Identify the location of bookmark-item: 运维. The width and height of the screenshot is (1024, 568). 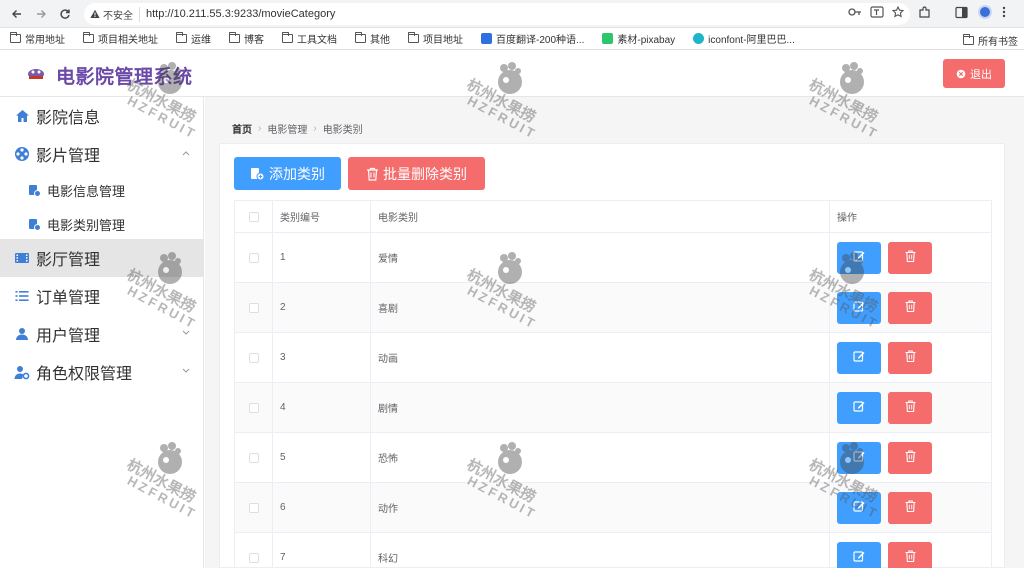
(193, 38).